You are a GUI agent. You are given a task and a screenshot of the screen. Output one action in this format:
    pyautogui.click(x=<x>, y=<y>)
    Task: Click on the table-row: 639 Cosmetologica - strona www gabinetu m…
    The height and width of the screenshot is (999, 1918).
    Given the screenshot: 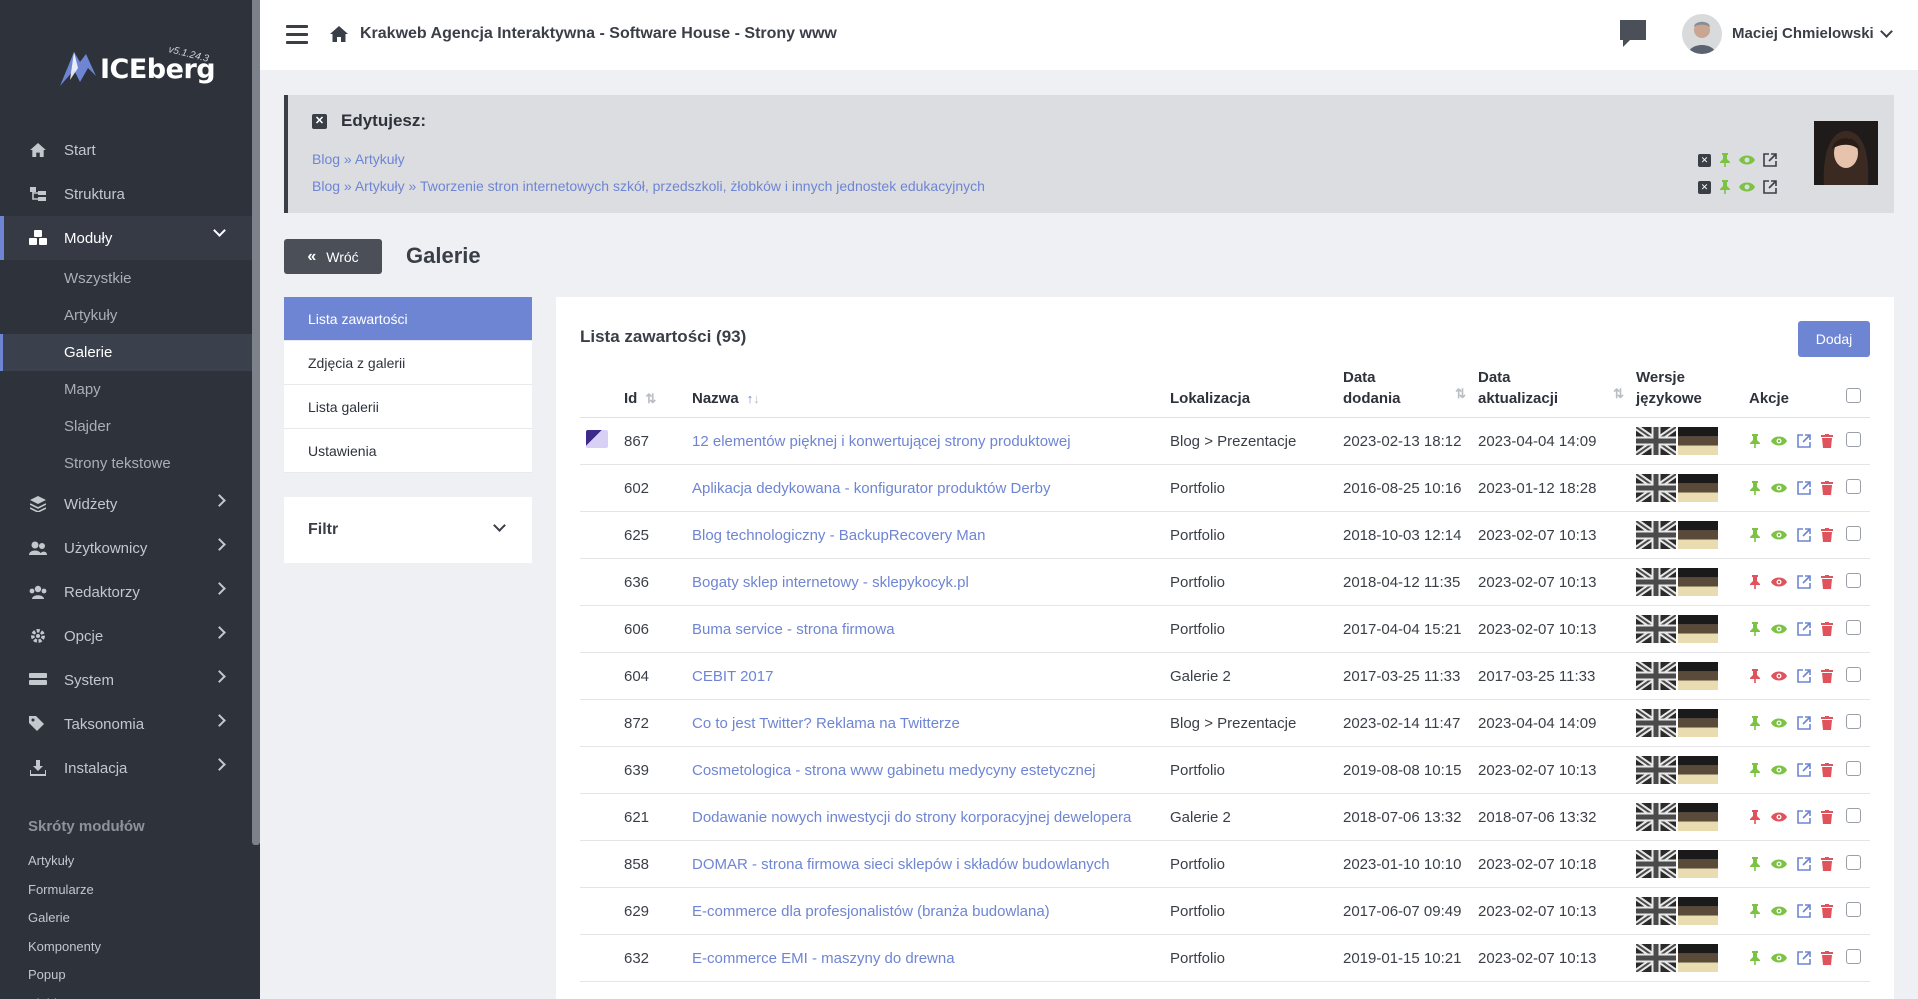 What is the action you would take?
    pyautogui.click(x=1225, y=770)
    